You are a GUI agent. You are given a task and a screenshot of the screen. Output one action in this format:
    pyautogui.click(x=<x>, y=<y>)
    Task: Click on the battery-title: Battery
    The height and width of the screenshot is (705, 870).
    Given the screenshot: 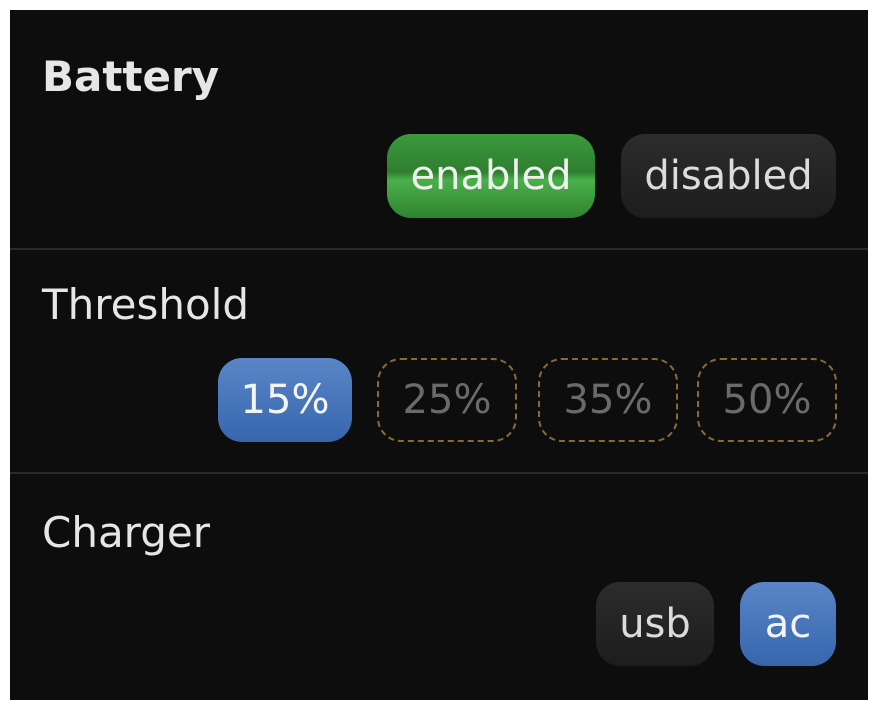 What is the action you would take?
    pyautogui.click(x=131, y=76)
    